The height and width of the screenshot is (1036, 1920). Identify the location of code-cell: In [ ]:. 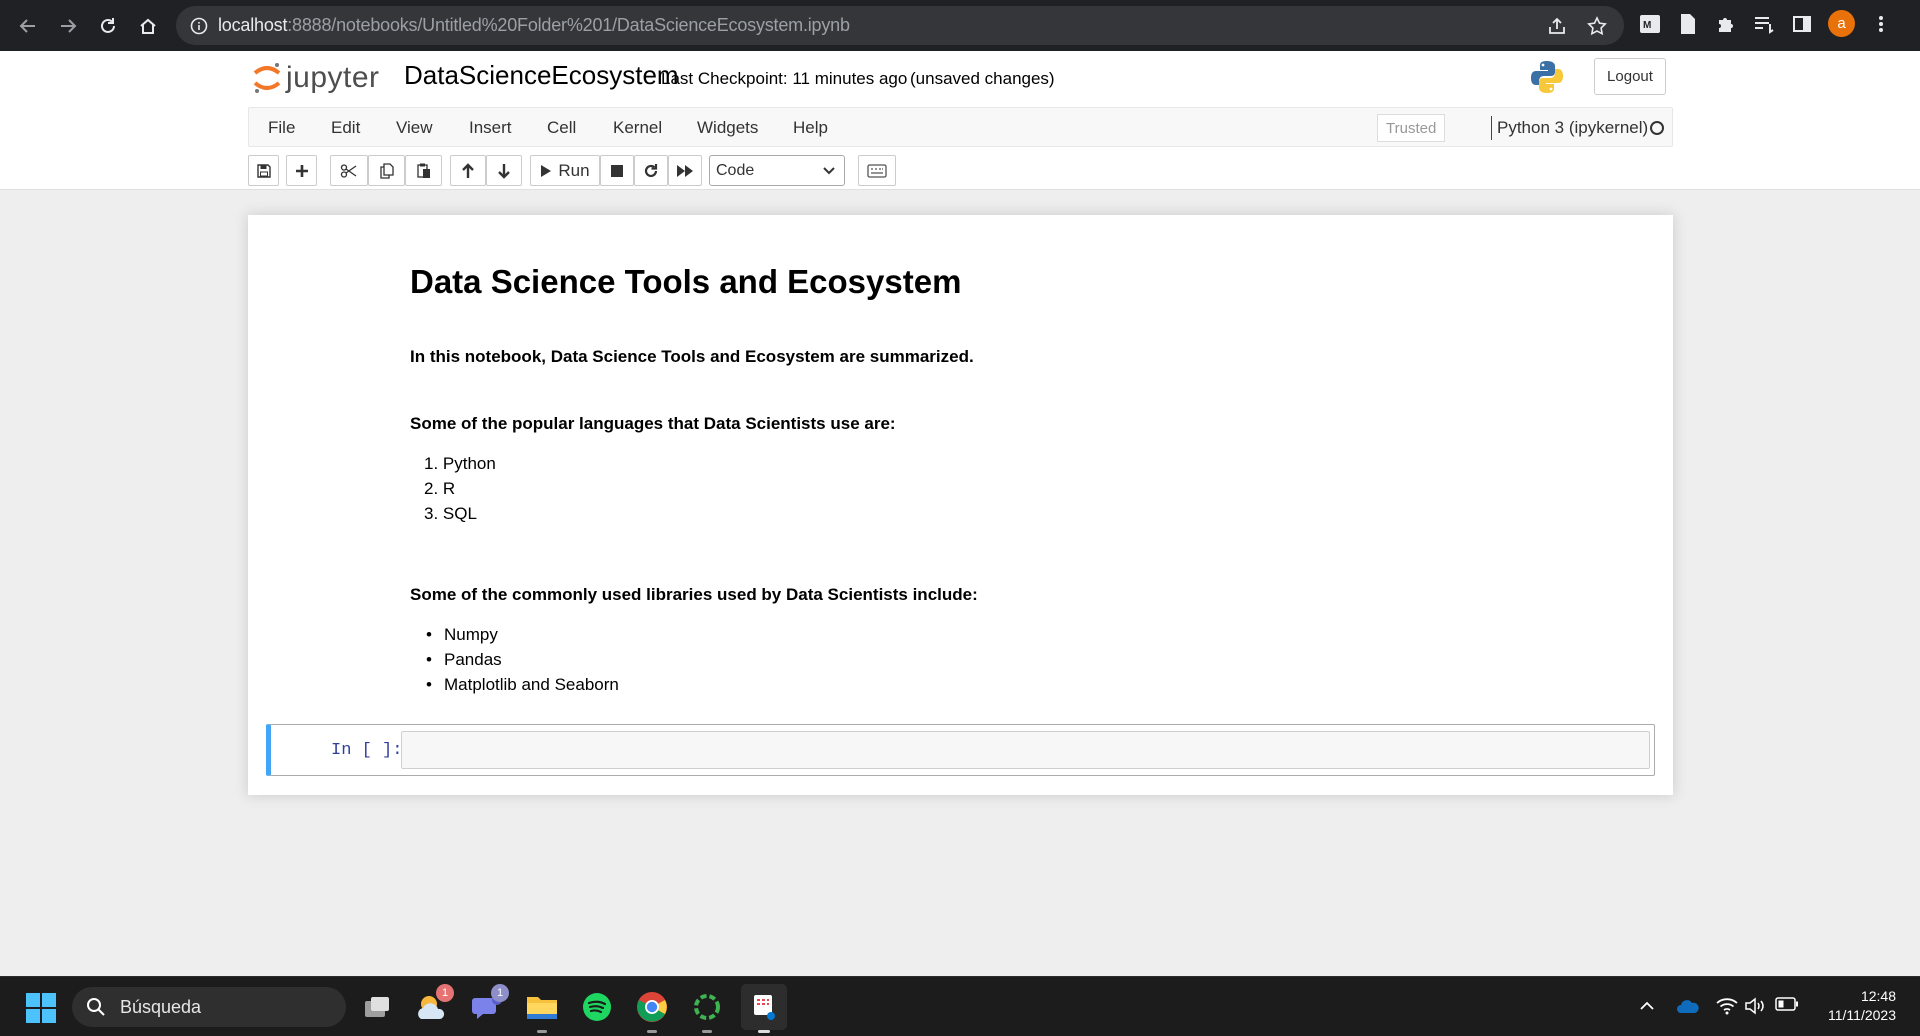
(960, 750).